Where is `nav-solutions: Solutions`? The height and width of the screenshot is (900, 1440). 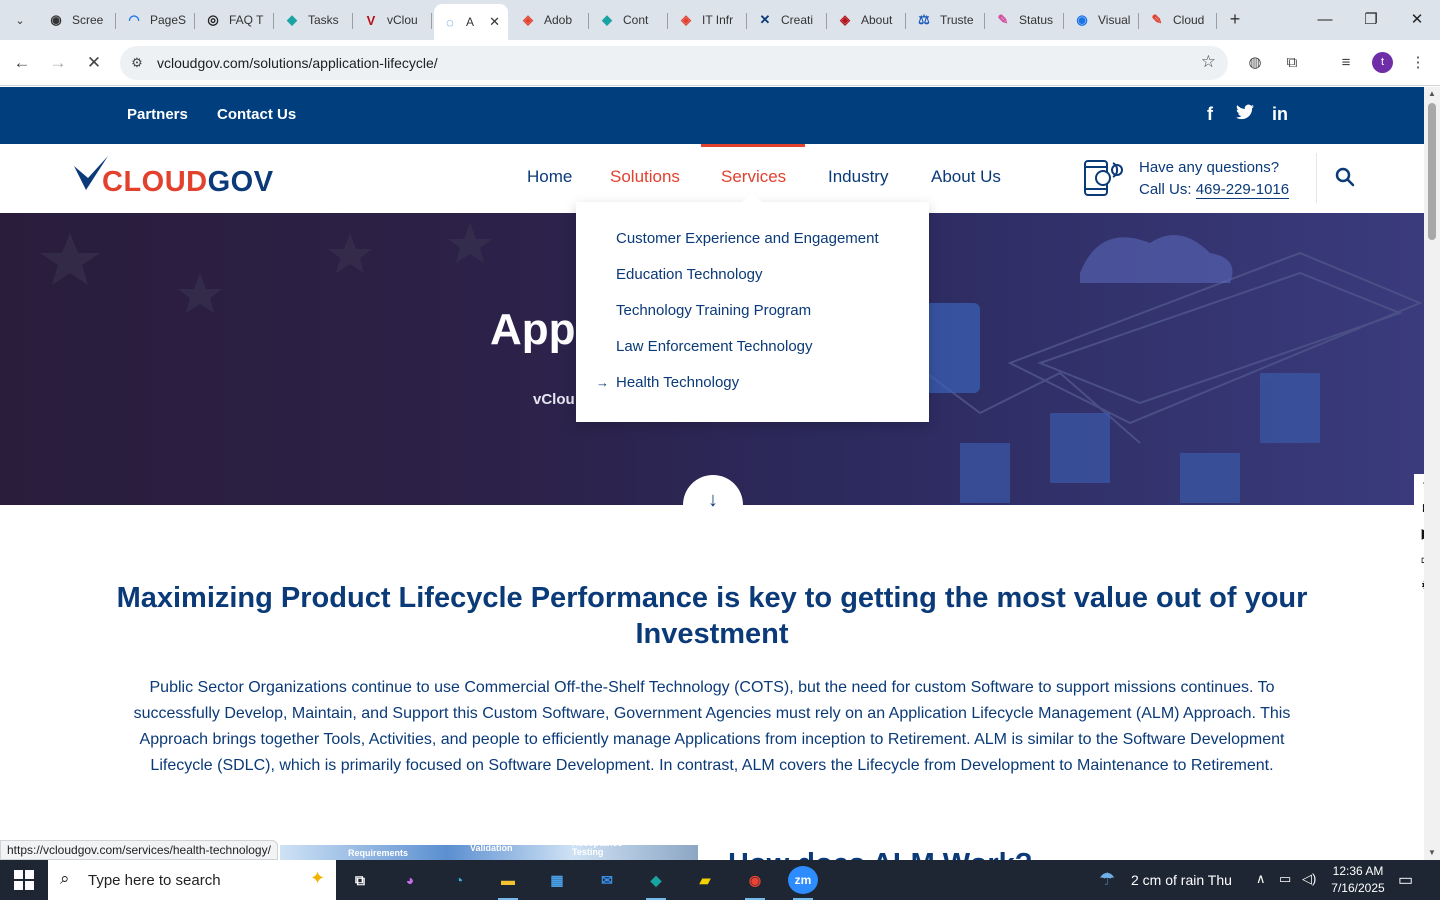
nav-solutions: Solutions is located at coordinates (645, 177).